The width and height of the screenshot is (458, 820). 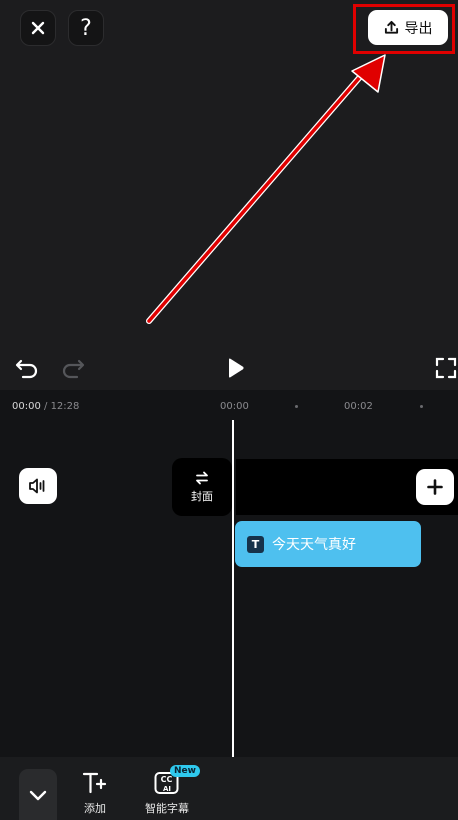 What do you see at coordinates (202, 496) in the screenshot?
I see `cover-label: 封面` at bounding box center [202, 496].